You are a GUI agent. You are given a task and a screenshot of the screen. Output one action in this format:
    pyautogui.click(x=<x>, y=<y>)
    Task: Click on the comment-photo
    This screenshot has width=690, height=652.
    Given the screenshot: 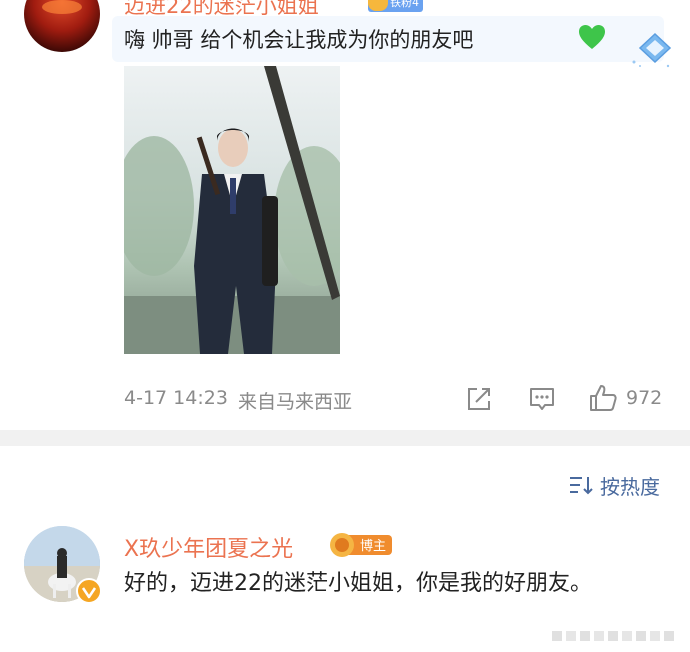 What is the action you would take?
    pyautogui.click(x=232, y=210)
    